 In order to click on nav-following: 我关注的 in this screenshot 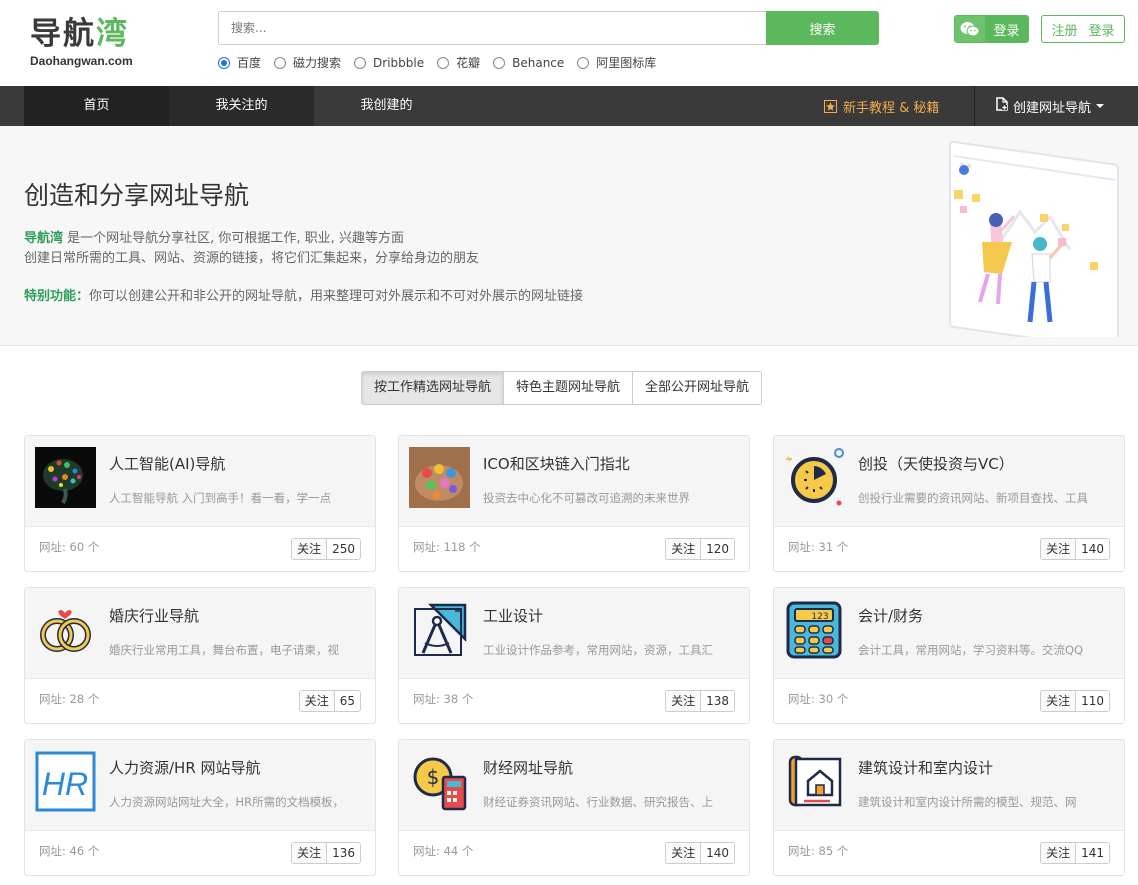, I will do `click(241, 106)`.